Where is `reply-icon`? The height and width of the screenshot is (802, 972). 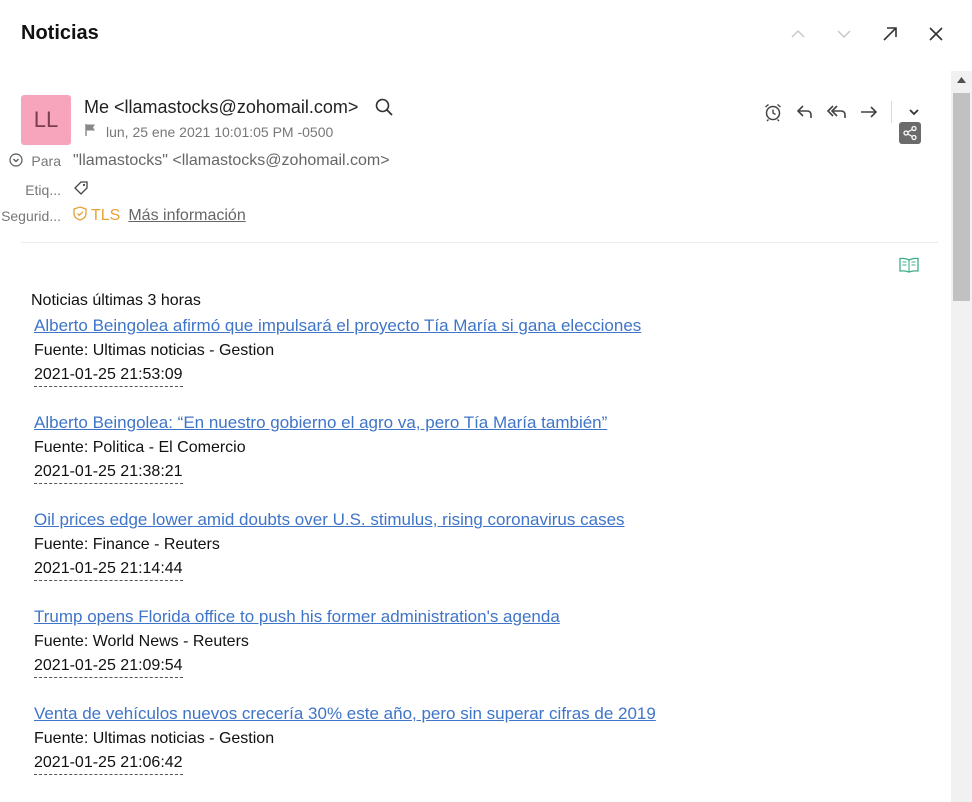 reply-icon is located at coordinates (805, 112).